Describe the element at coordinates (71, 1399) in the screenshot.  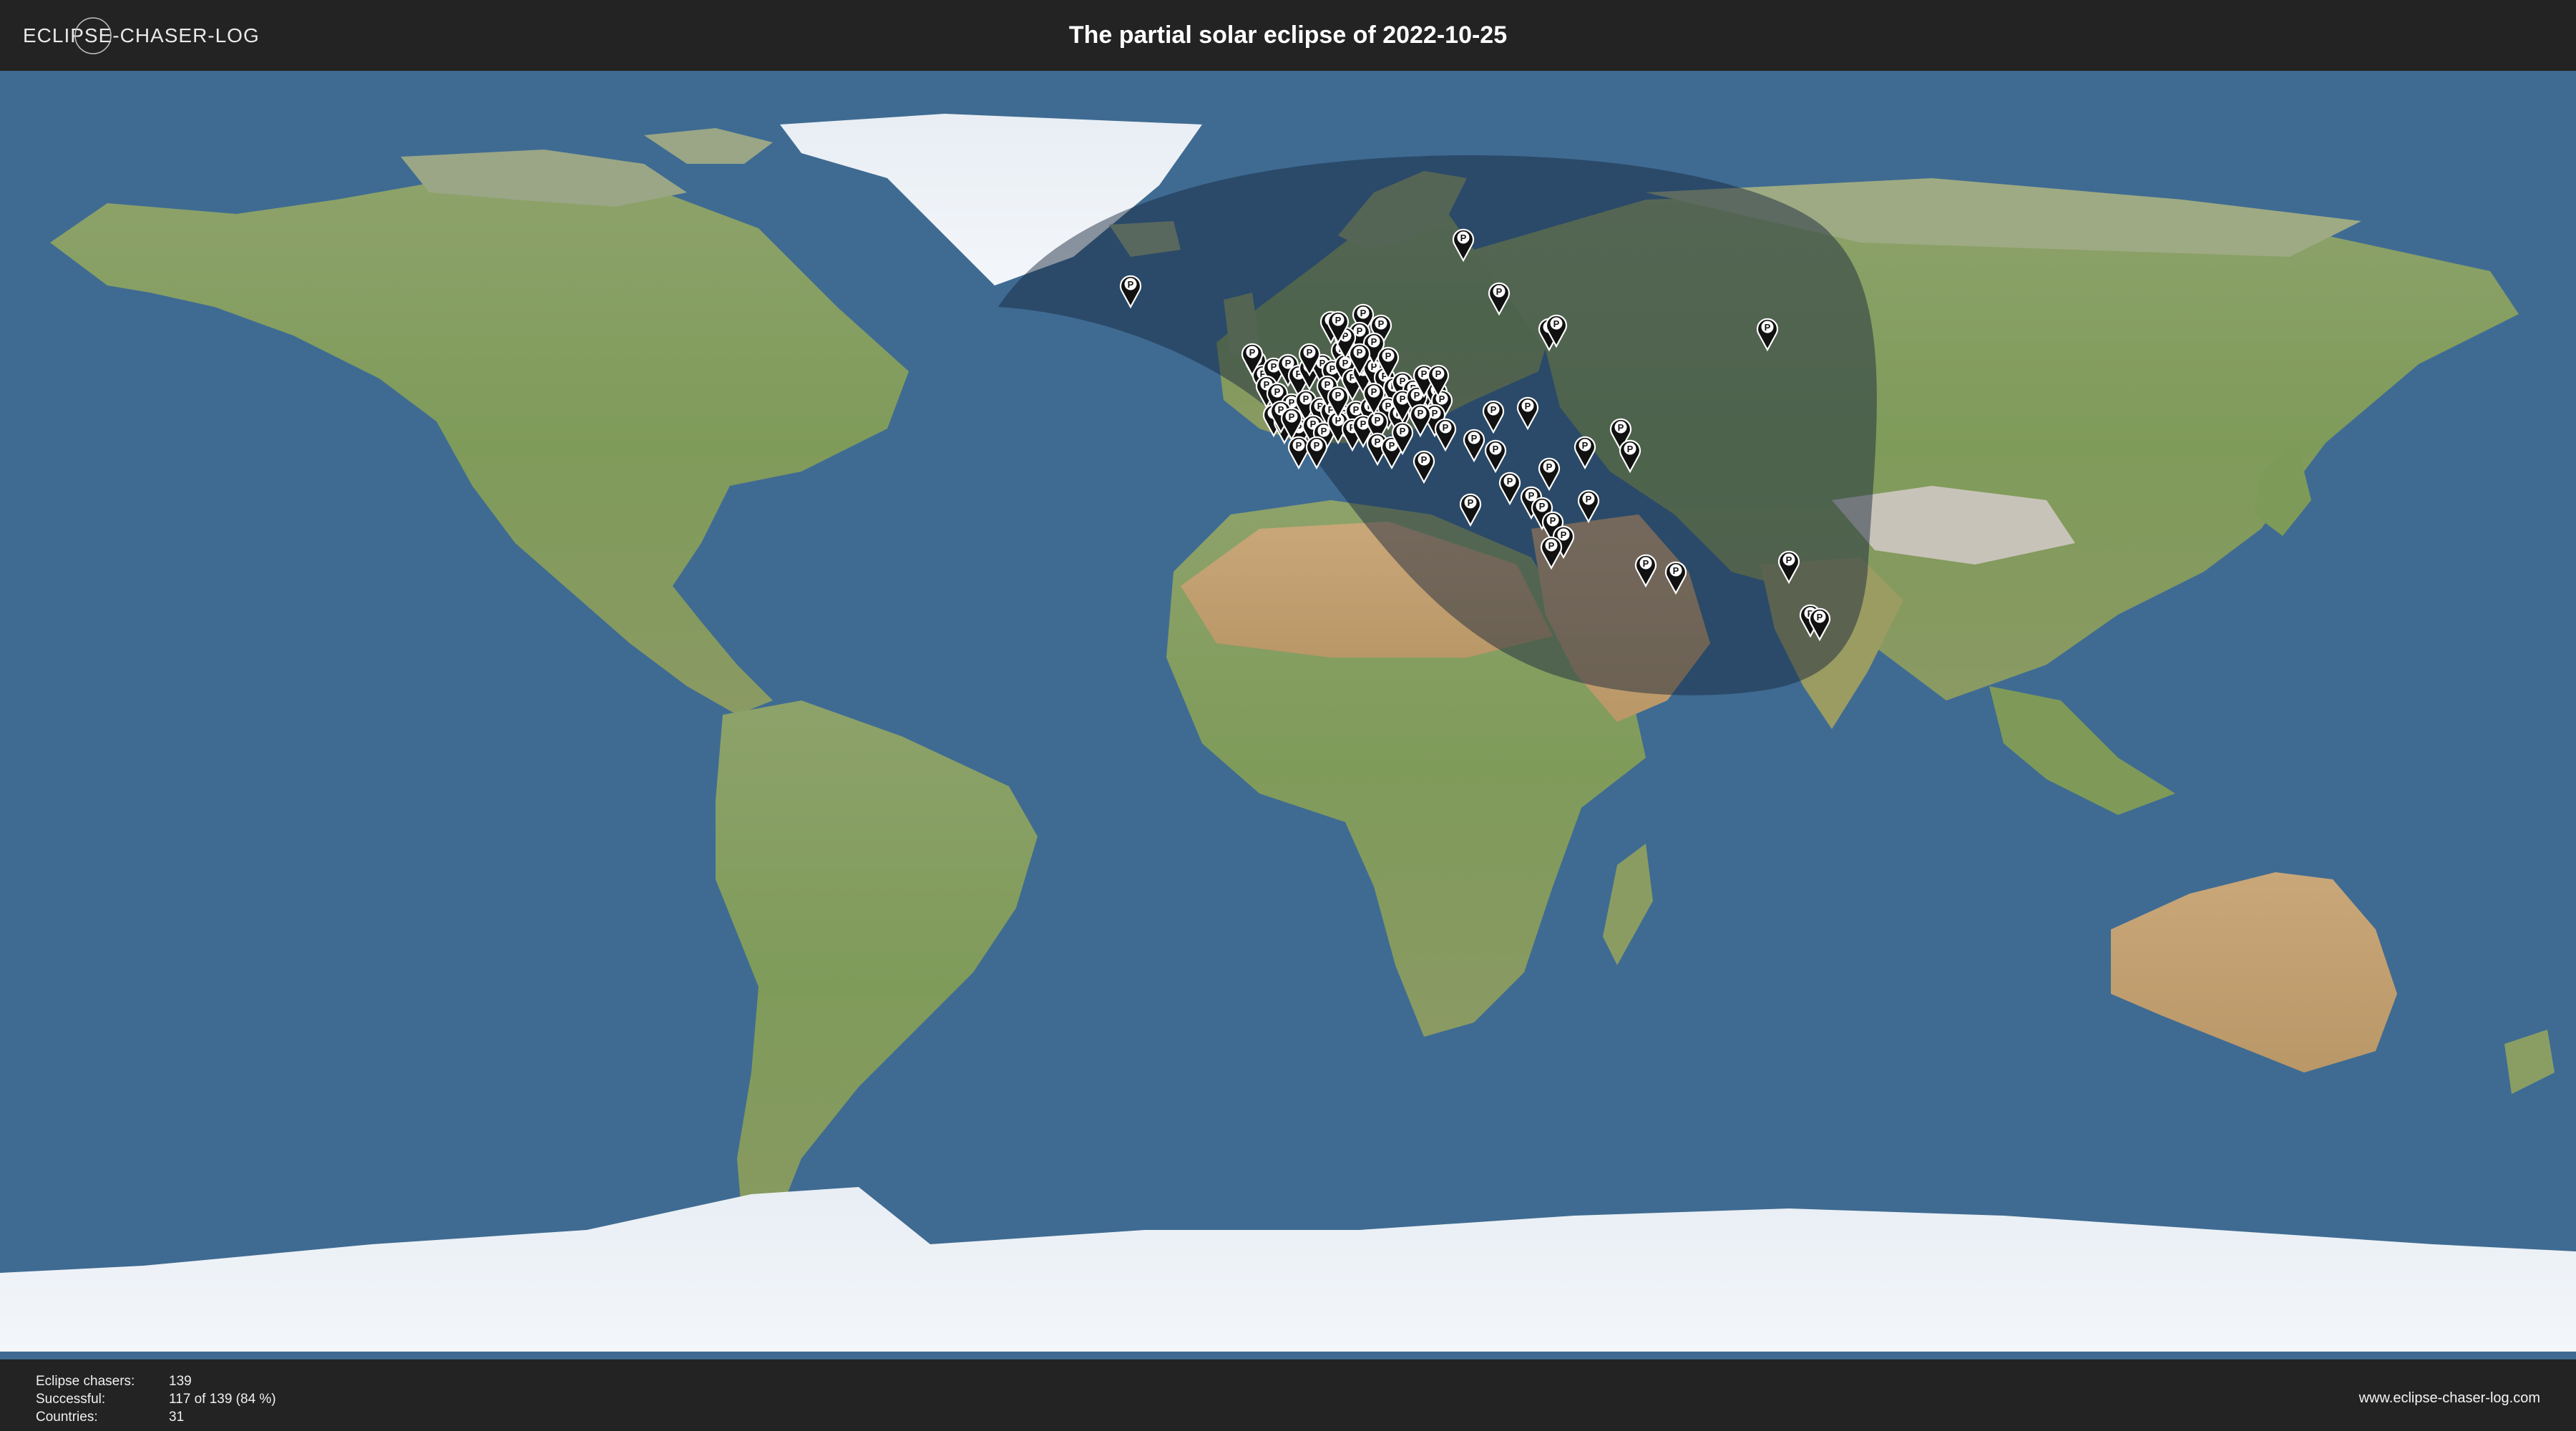
I see `stat-label-successful: Successful:` at that location.